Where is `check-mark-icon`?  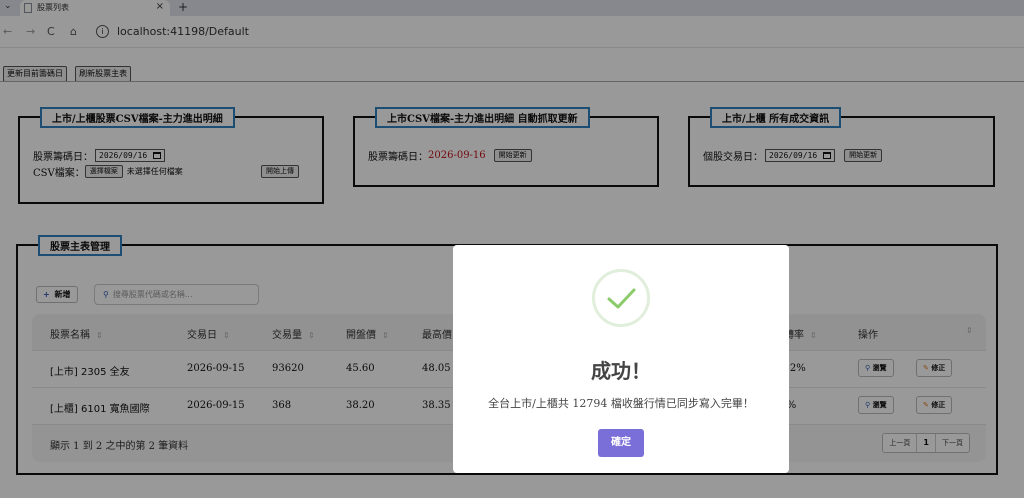
check-mark-icon is located at coordinates (621, 298).